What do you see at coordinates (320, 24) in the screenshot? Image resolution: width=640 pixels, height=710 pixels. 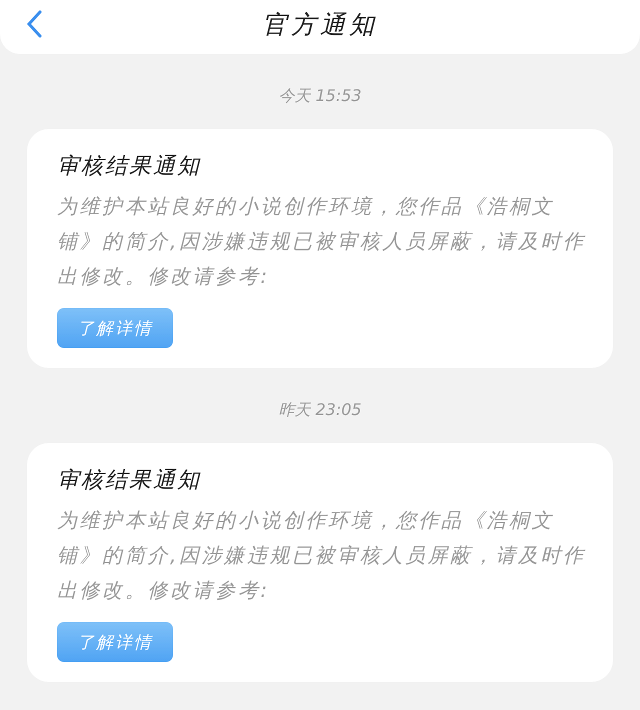 I see `page-title: 官方通知` at bounding box center [320, 24].